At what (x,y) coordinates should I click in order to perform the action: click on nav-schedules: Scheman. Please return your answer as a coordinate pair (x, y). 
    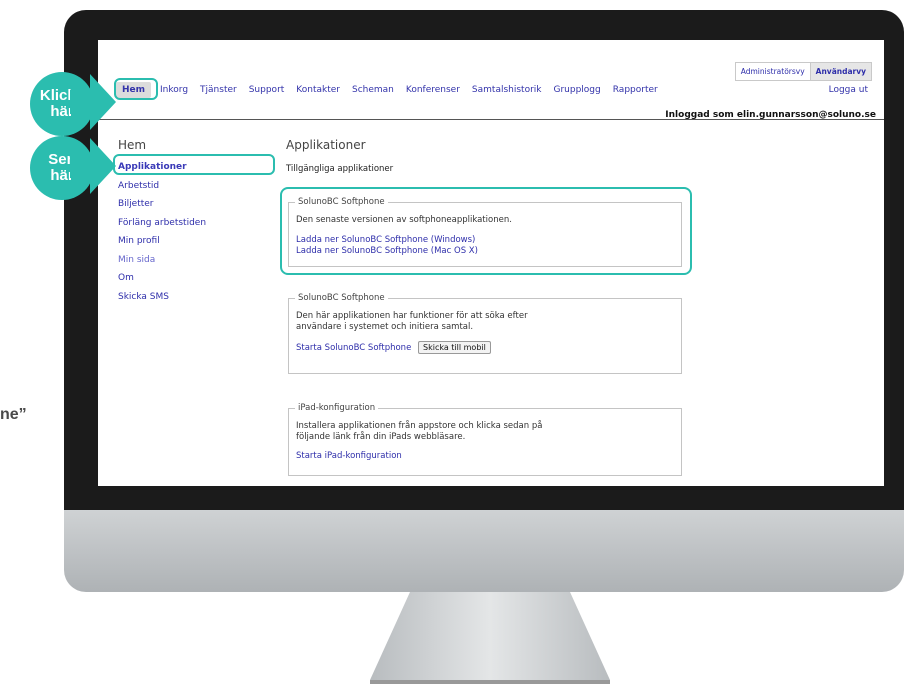
    Looking at the image, I should click on (373, 90).